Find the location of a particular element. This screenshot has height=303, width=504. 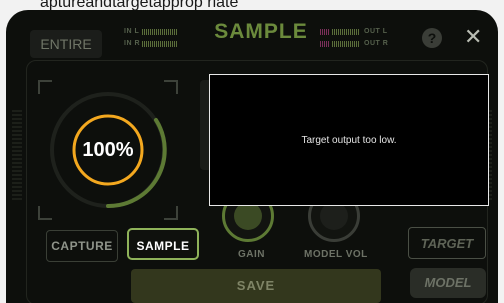

close-icon: ✕ is located at coordinates (473, 37).